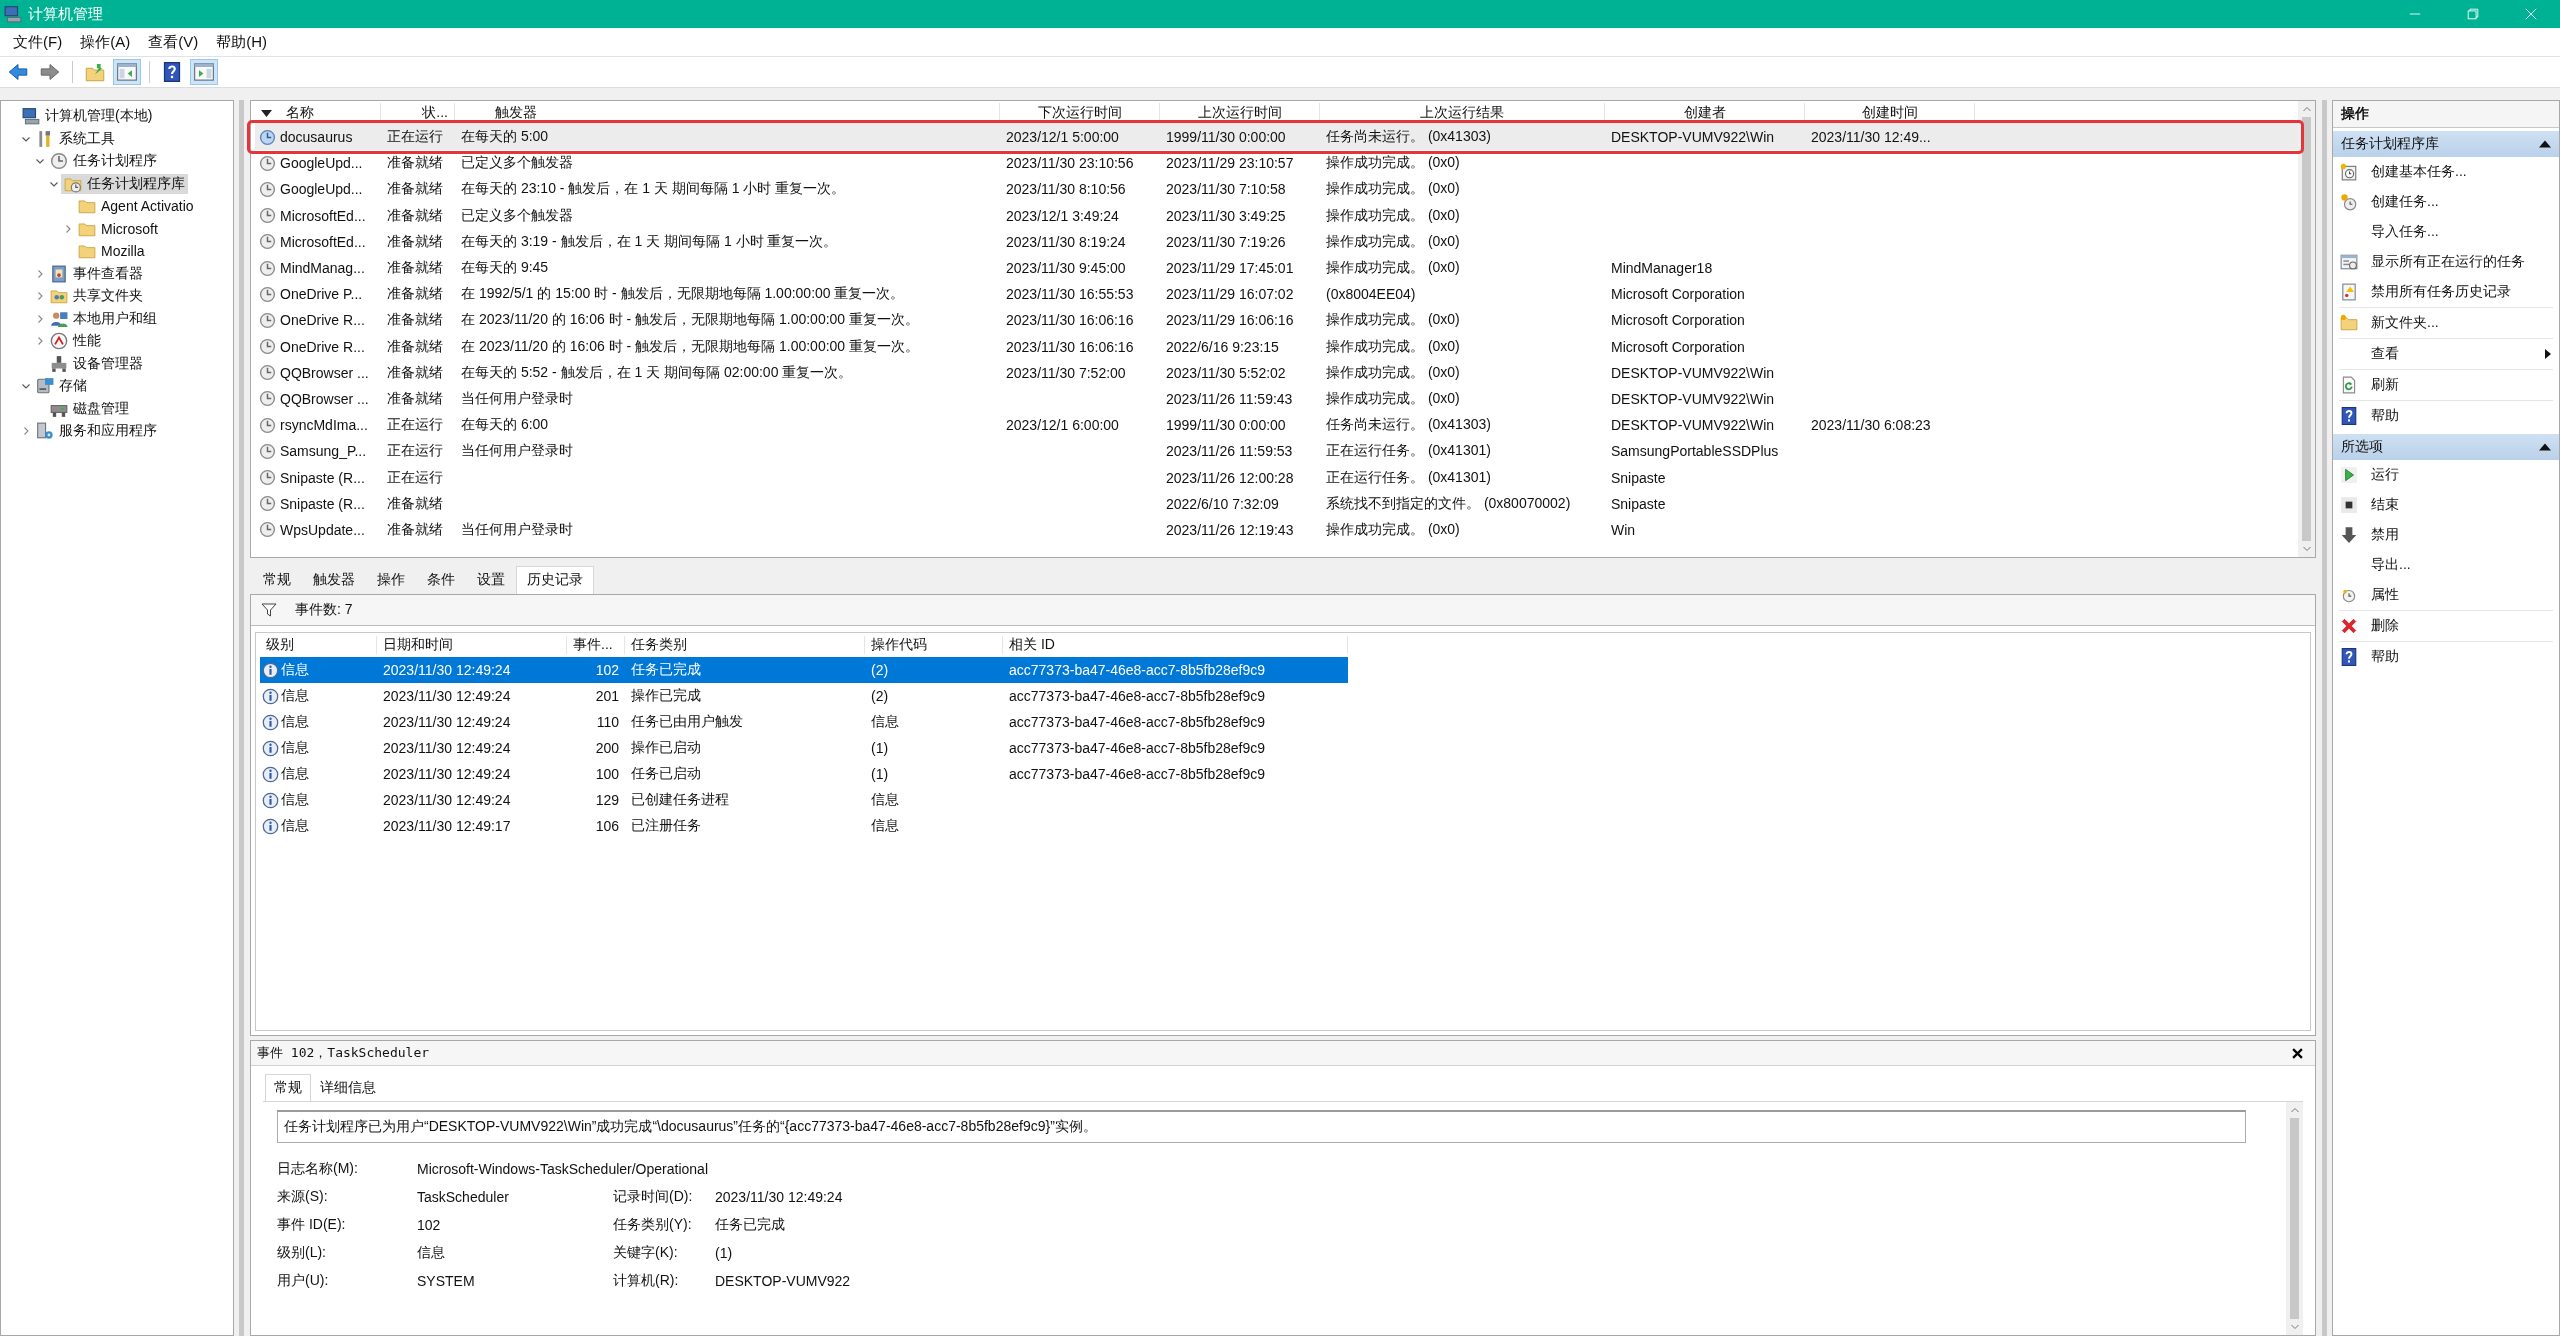  I want to click on tree-item: 服务和应用程序, so click(96, 431).